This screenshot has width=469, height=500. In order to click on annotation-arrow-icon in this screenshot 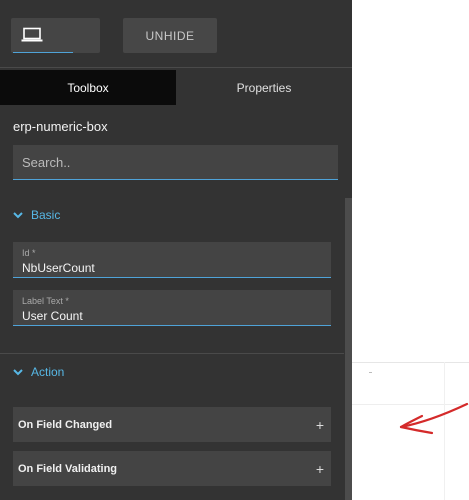, I will do `click(434, 418)`.